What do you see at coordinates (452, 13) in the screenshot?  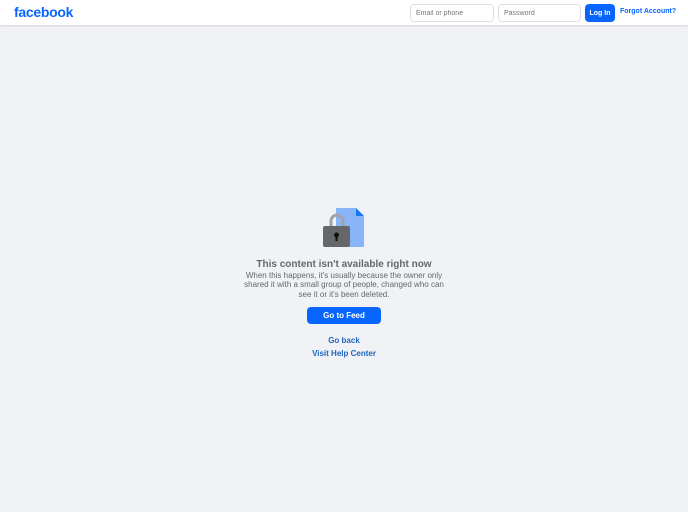 I see `email-input` at bounding box center [452, 13].